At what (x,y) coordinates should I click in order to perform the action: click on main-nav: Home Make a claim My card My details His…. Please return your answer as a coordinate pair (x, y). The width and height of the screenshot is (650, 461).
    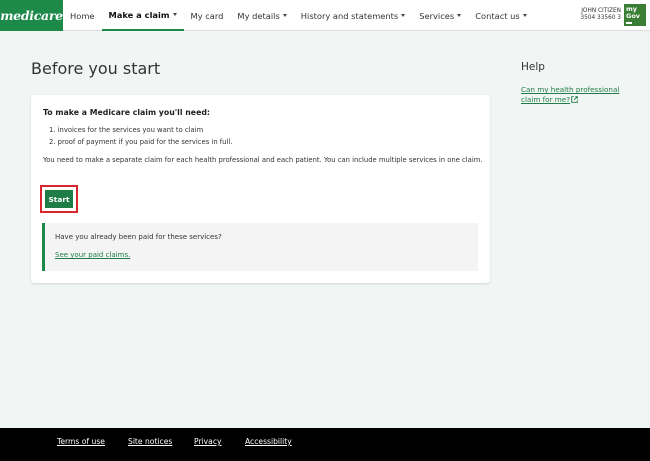
    Looking at the image, I should click on (298, 15).